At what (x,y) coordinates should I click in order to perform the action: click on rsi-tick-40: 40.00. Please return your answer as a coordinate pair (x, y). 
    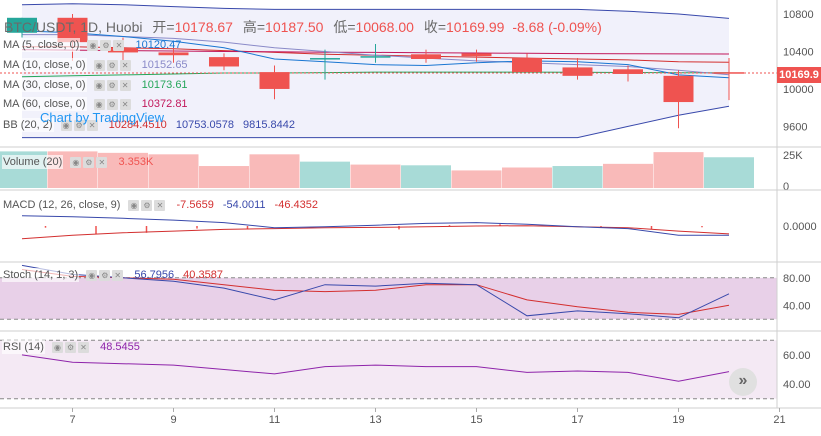
    Looking at the image, I should click on (797, 385).